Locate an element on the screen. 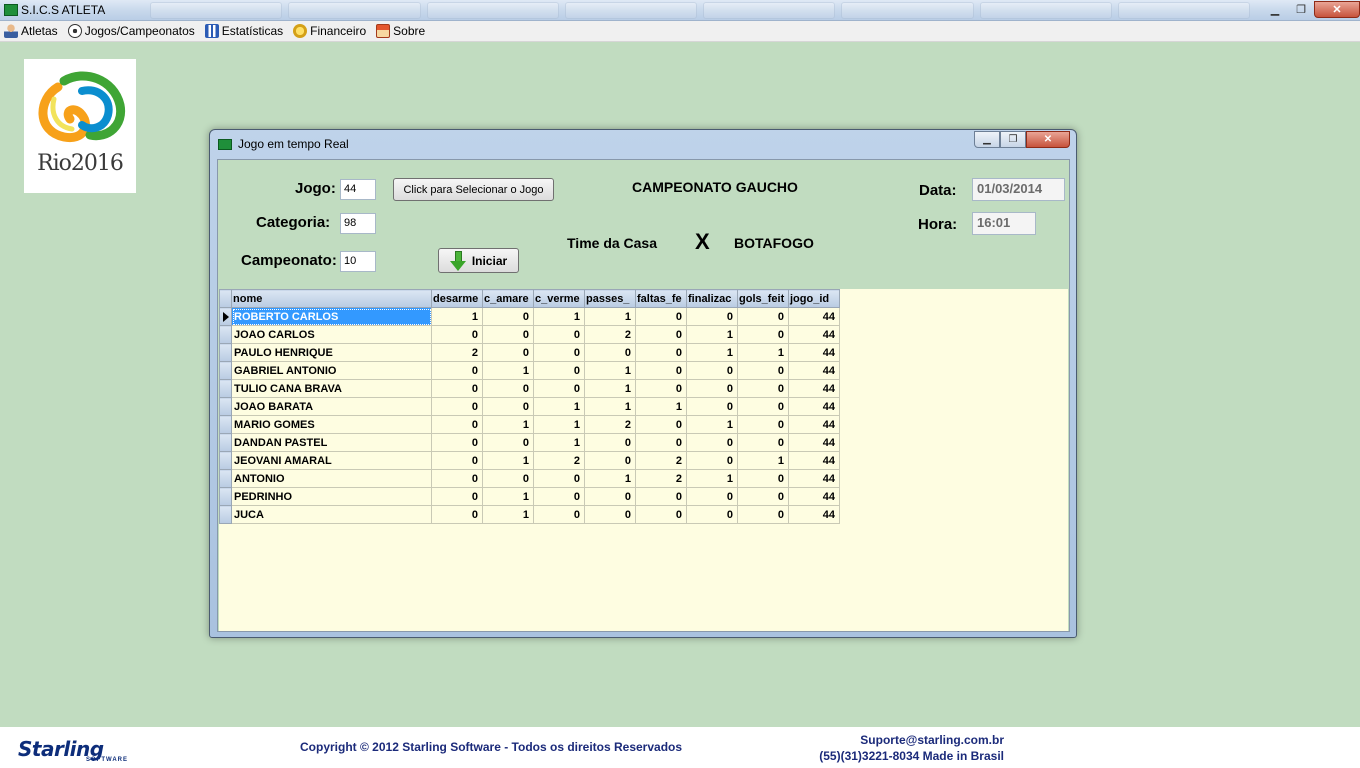 Image resolution: width=1360 pixels, height=768 pixels. table-row: MARIO GOMES 0 1 1 2 0 1 0 44 is located at coordinates (529, 424).